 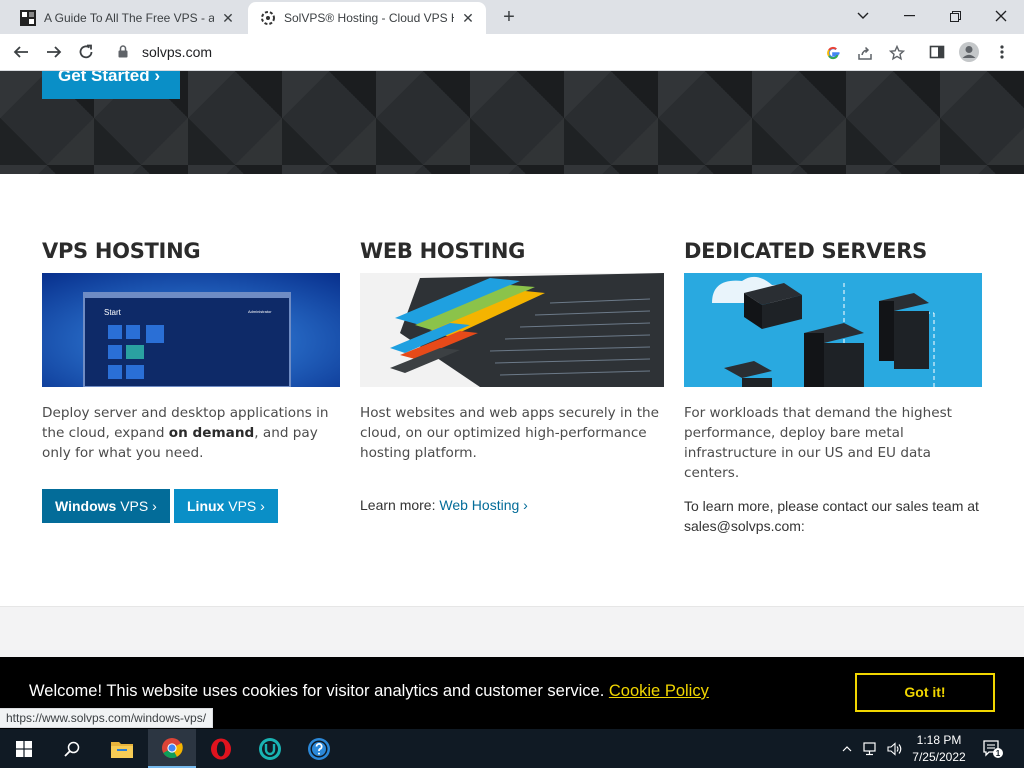 What do you see at coordinates (805, 251) in the screenshot?
I see `dedicated-servers-heading: DEDICATED SERVERS` at bounding box center [805, 251].